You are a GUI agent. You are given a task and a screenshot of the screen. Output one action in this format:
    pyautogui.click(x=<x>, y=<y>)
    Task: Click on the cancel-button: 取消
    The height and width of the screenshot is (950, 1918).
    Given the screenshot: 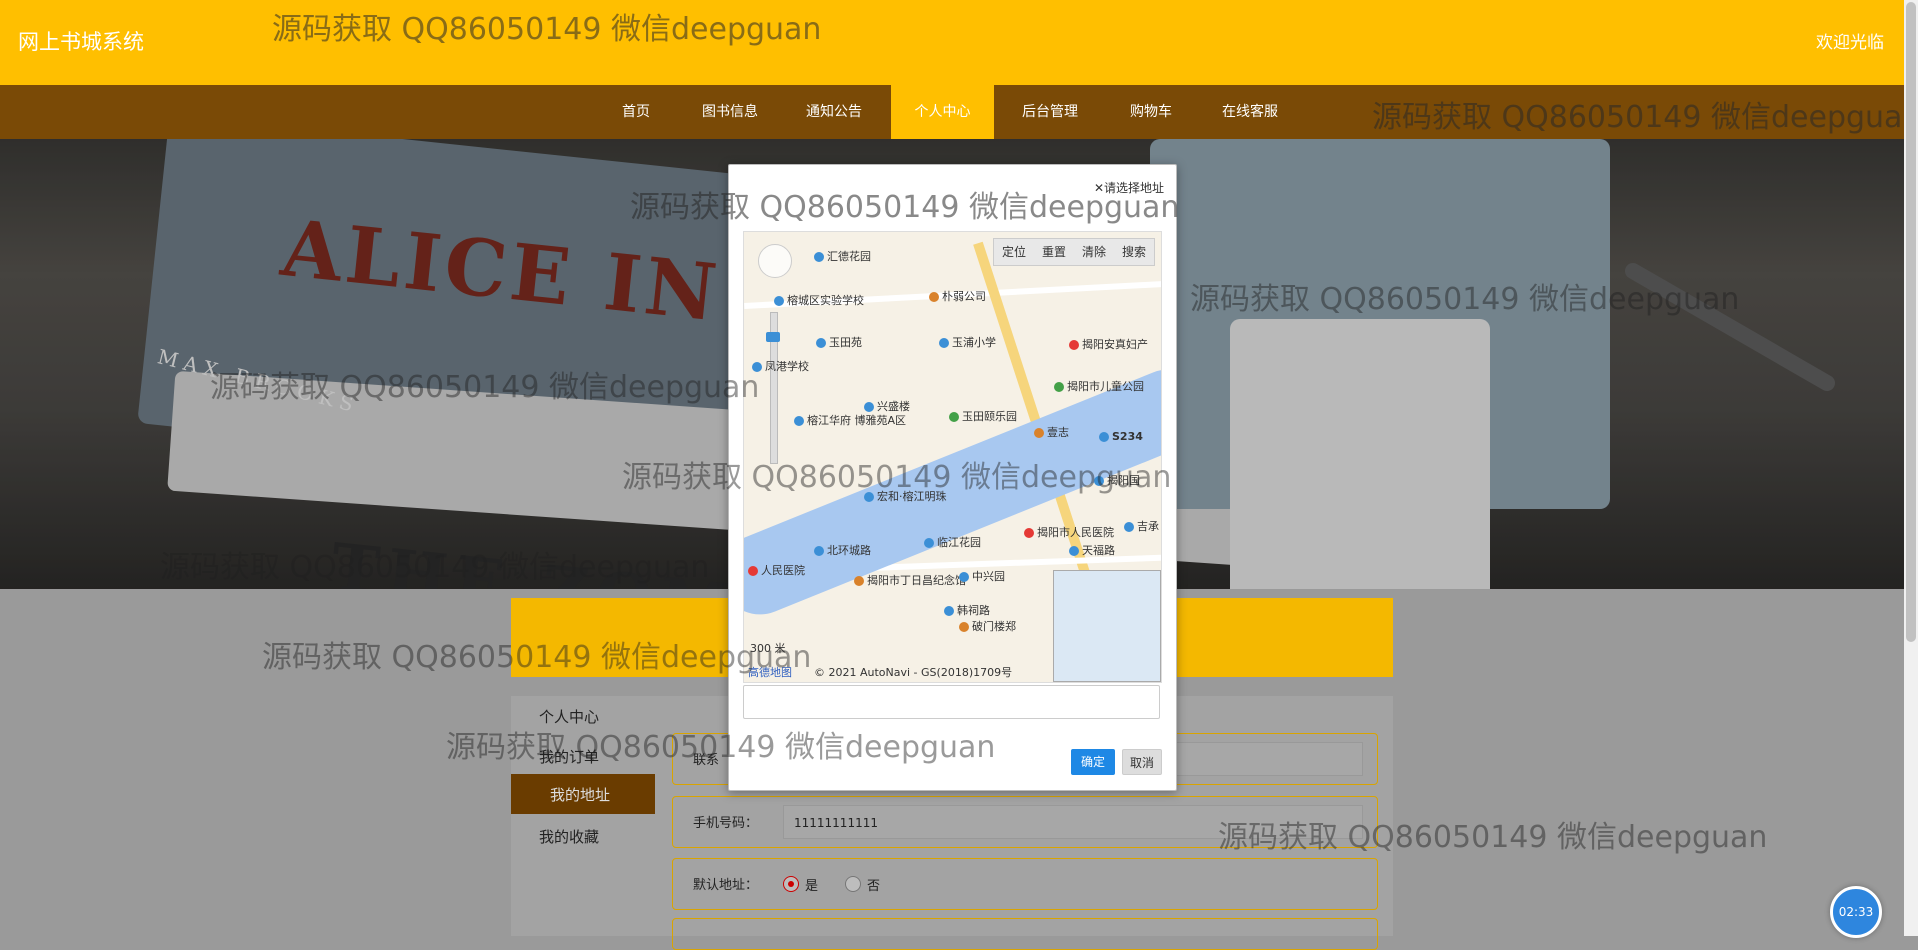 What is the action you would take?
    pyautogui.click(x=1142, y=762)
    